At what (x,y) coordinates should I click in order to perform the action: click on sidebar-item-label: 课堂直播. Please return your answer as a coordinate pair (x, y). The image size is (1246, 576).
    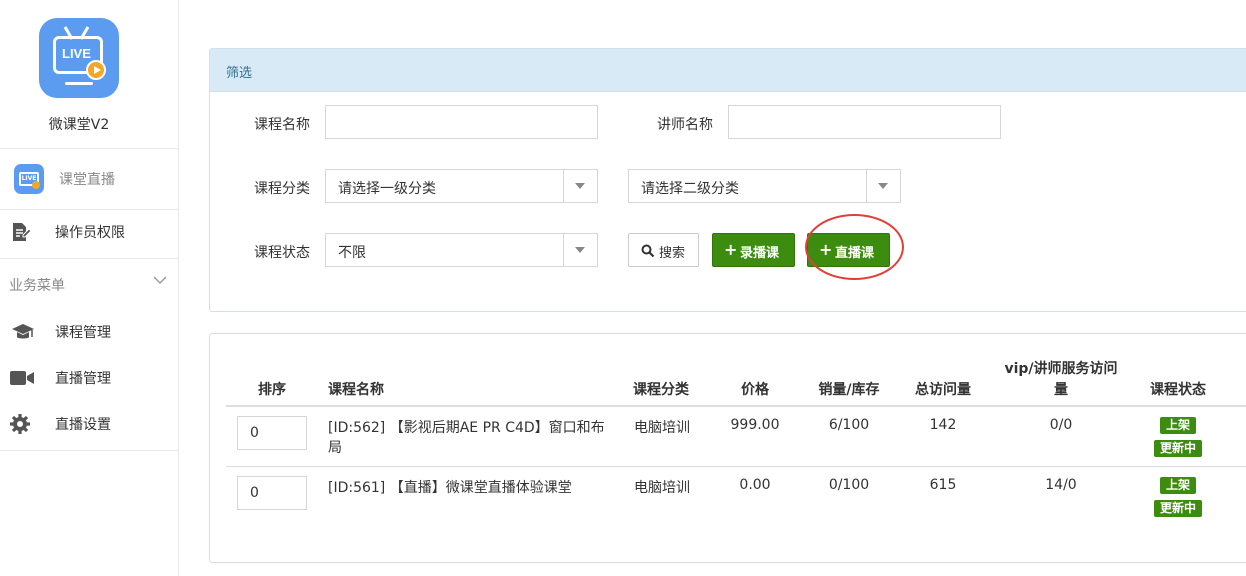
    Looking at the image, I should click on (87, 180).